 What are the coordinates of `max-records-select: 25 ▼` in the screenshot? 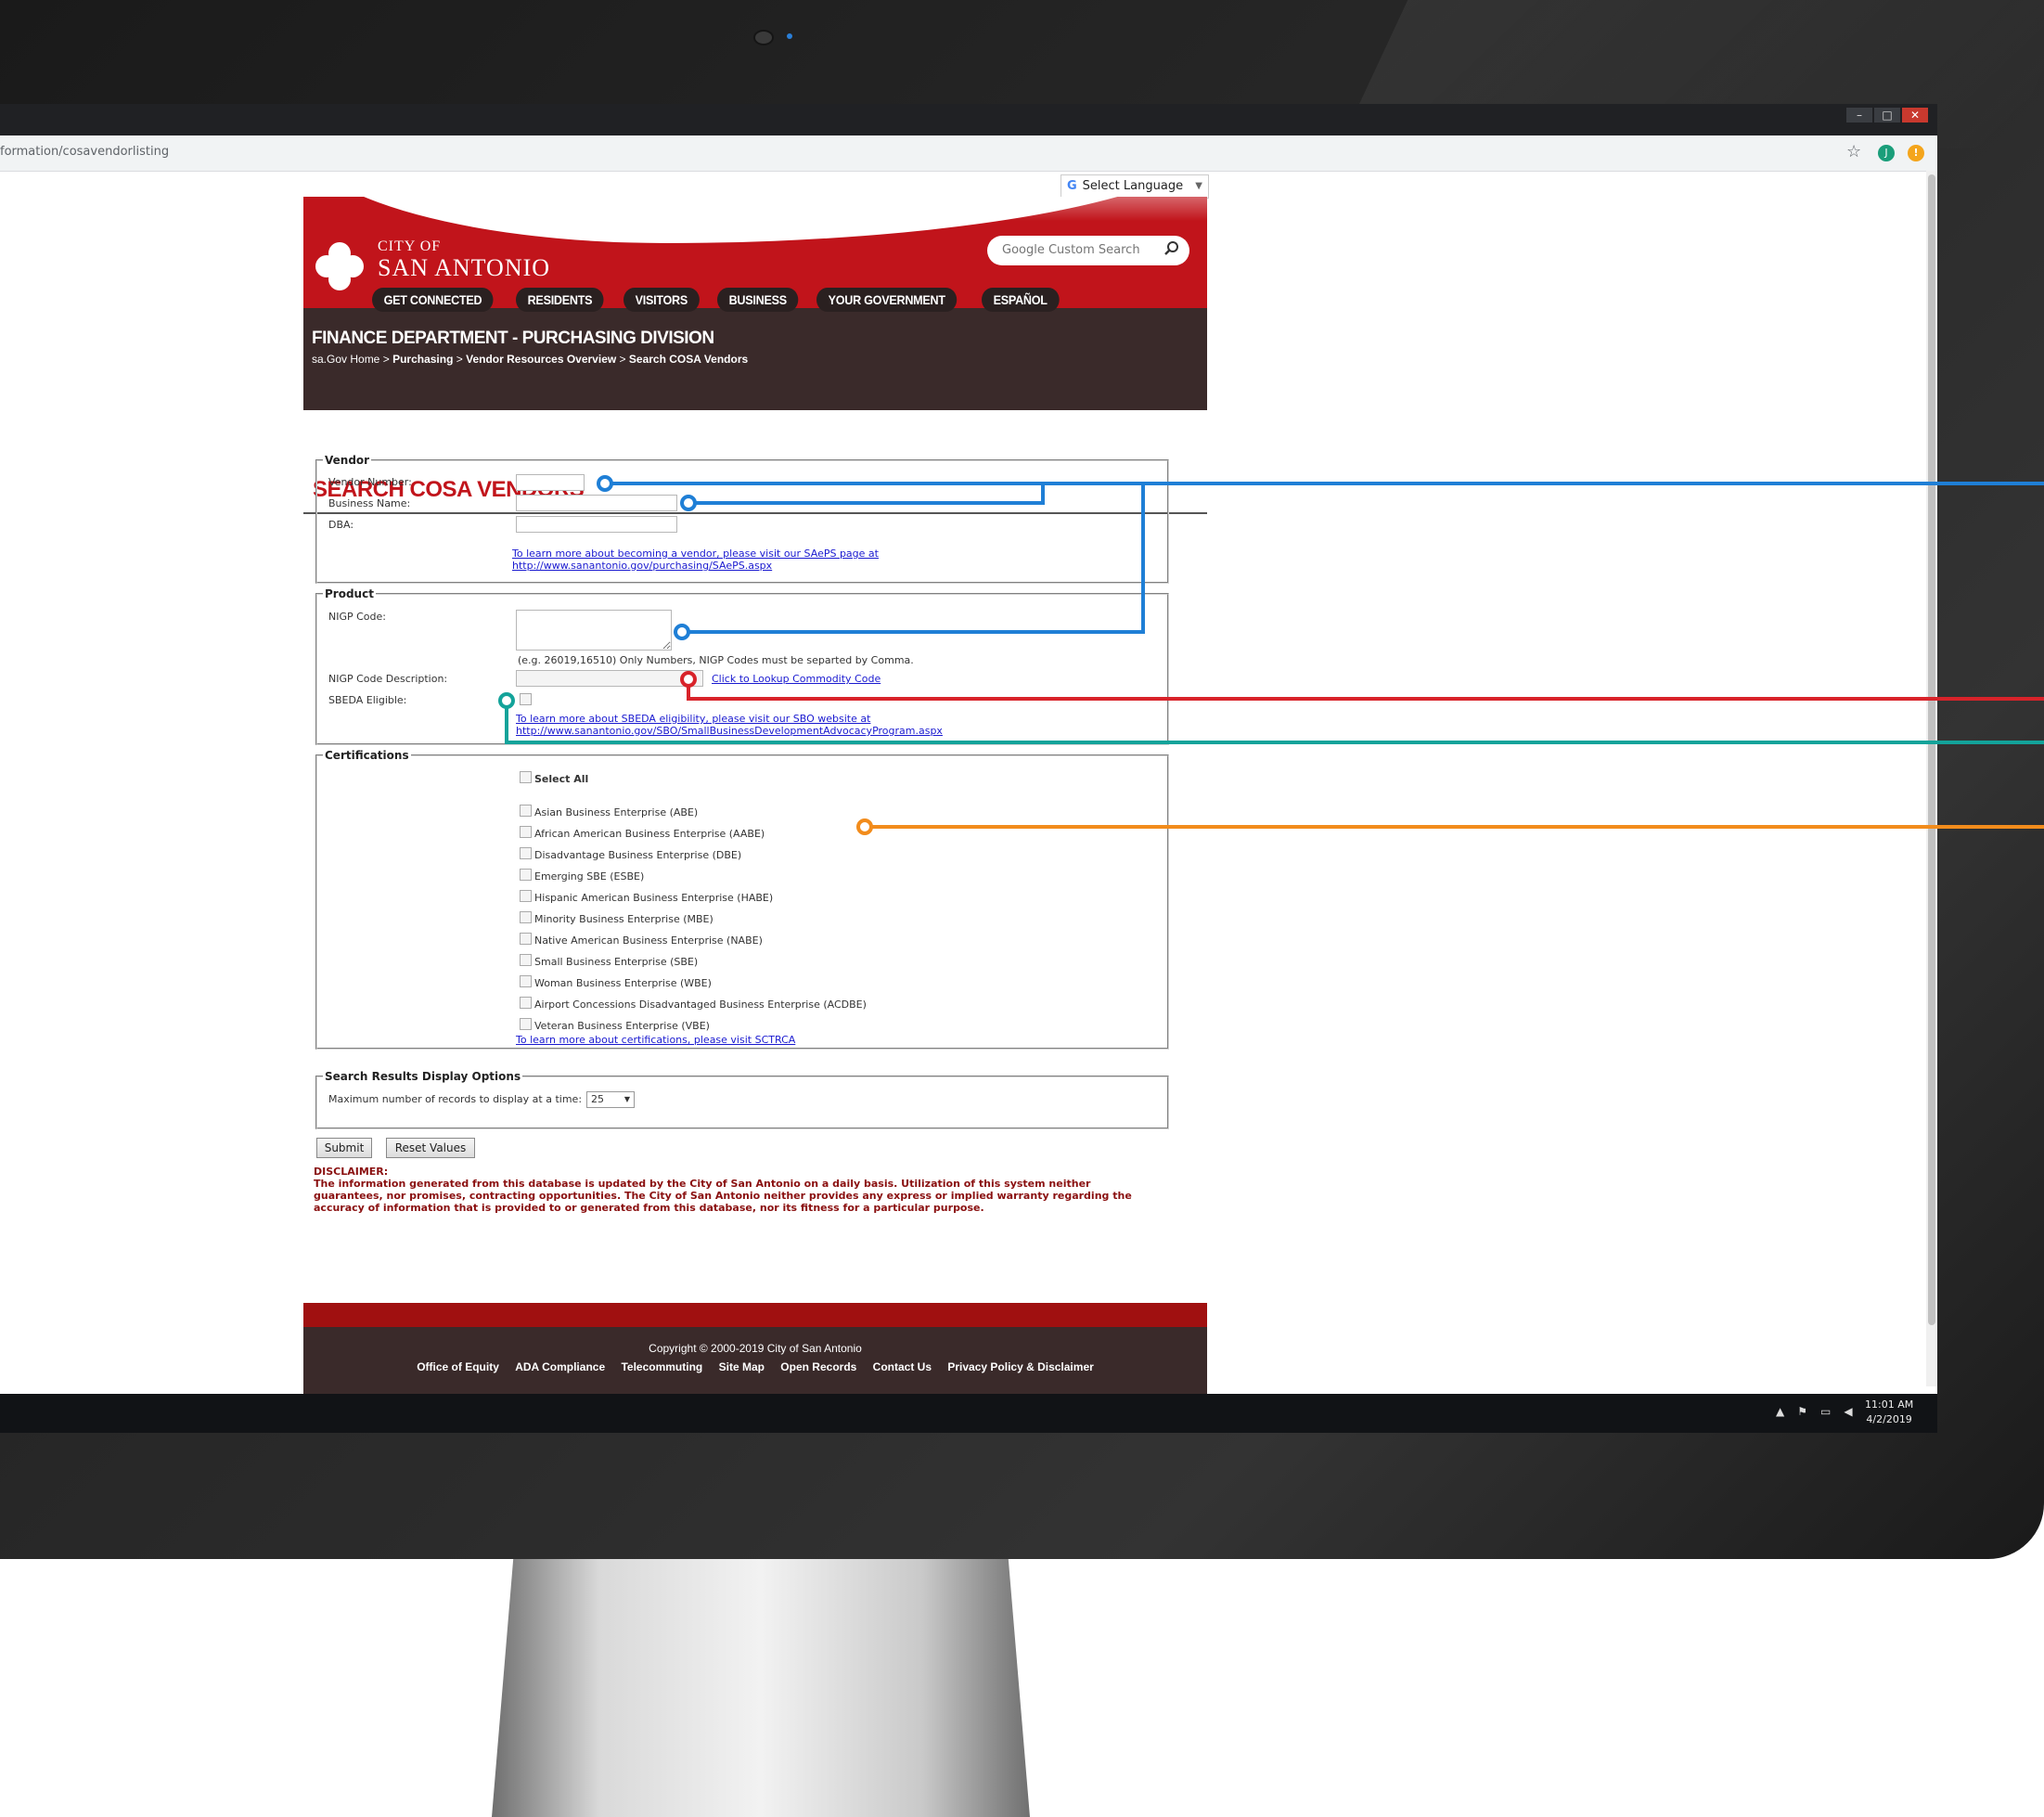 It's located at (610, 1099).